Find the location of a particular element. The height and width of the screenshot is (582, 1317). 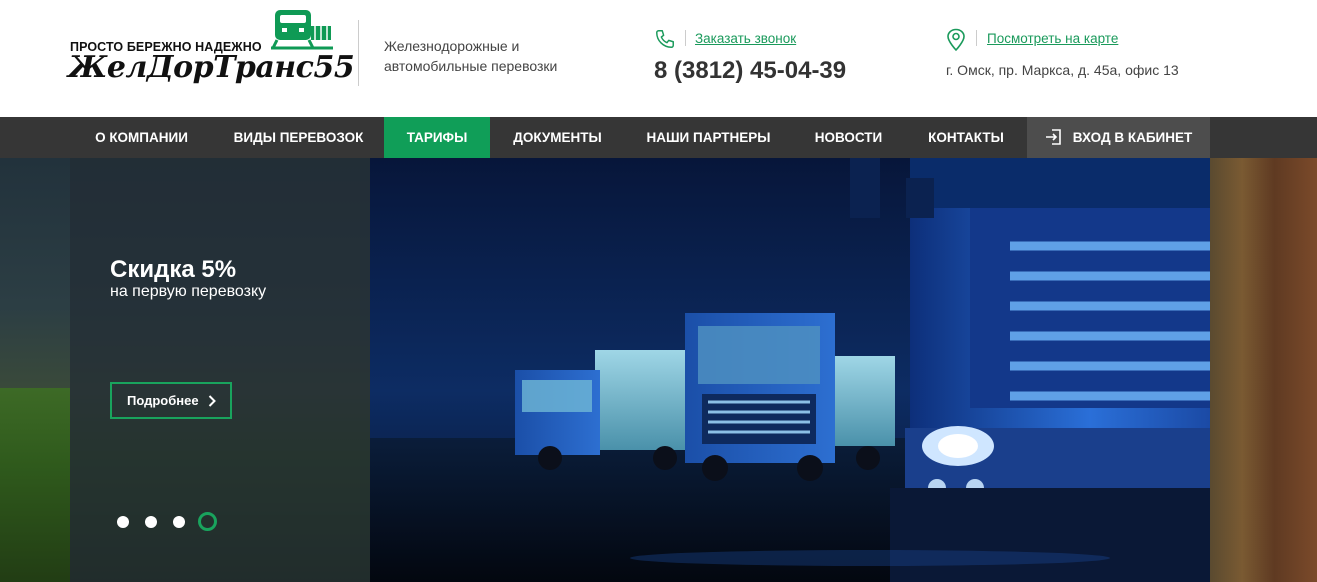

phone-separator is located at coordinates (685, 38).